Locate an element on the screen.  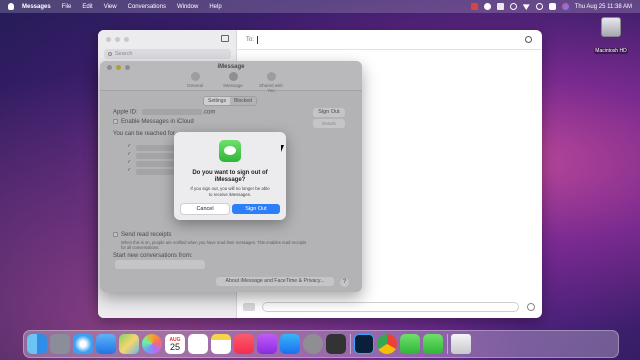
maps-icon is located at coordinates (129, 344).